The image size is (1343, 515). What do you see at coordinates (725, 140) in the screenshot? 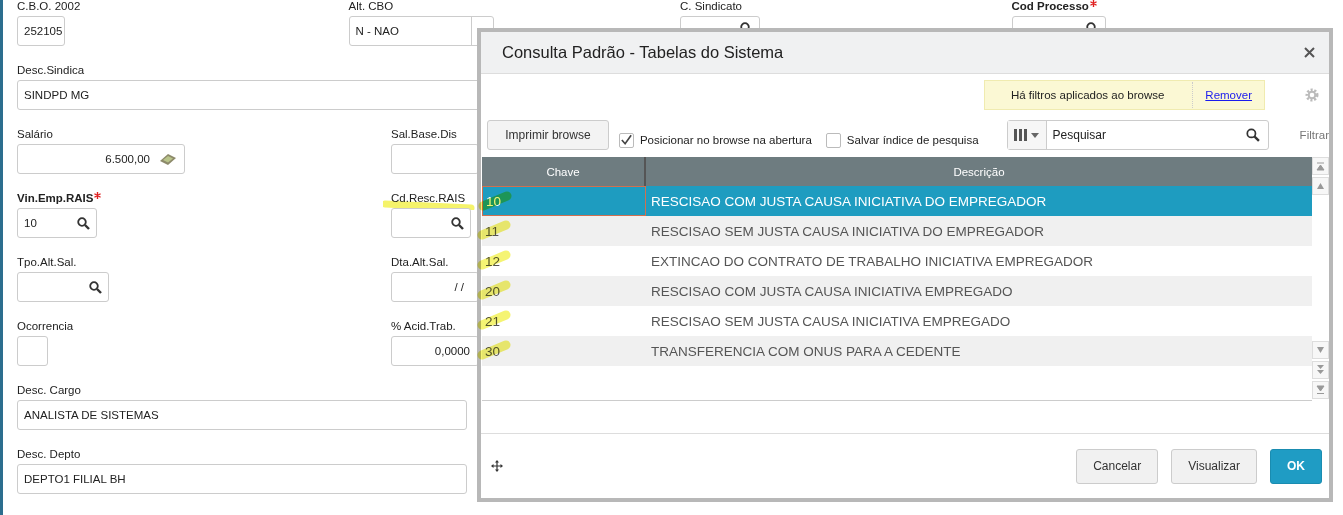
I see `checkbox-label: Posicionar no browse na abertura` at bounding box center [725, 140].